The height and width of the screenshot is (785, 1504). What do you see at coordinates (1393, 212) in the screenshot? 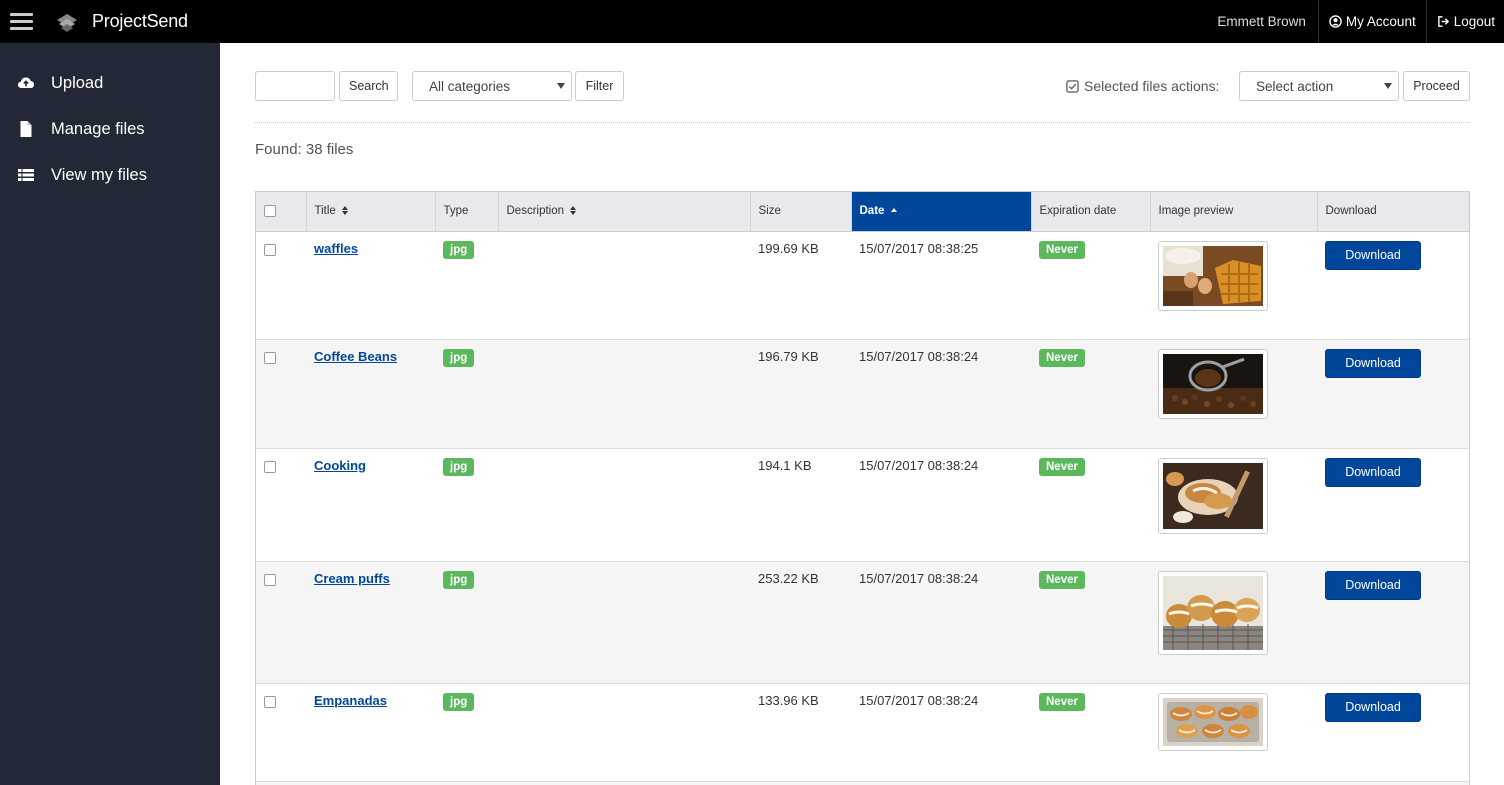
I see `column-header-download: Download` at bounding box center [1393, 212].